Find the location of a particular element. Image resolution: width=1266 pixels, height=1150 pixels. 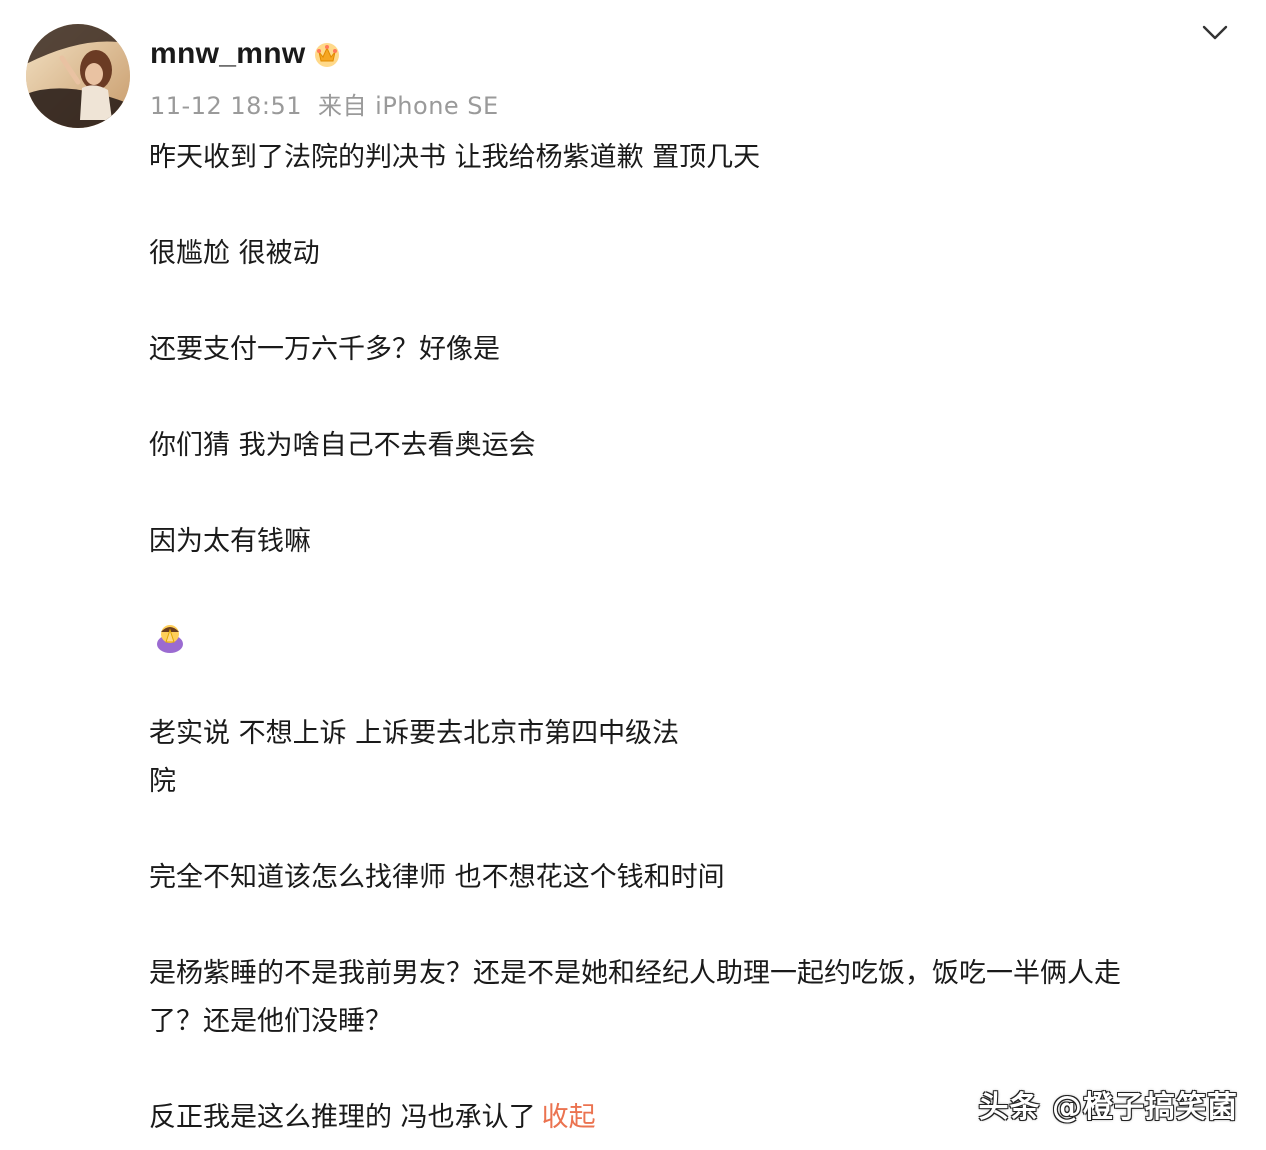

post-meta: 11-12 18:51 来自 iPhone SE is located at coordinates (324, 103).